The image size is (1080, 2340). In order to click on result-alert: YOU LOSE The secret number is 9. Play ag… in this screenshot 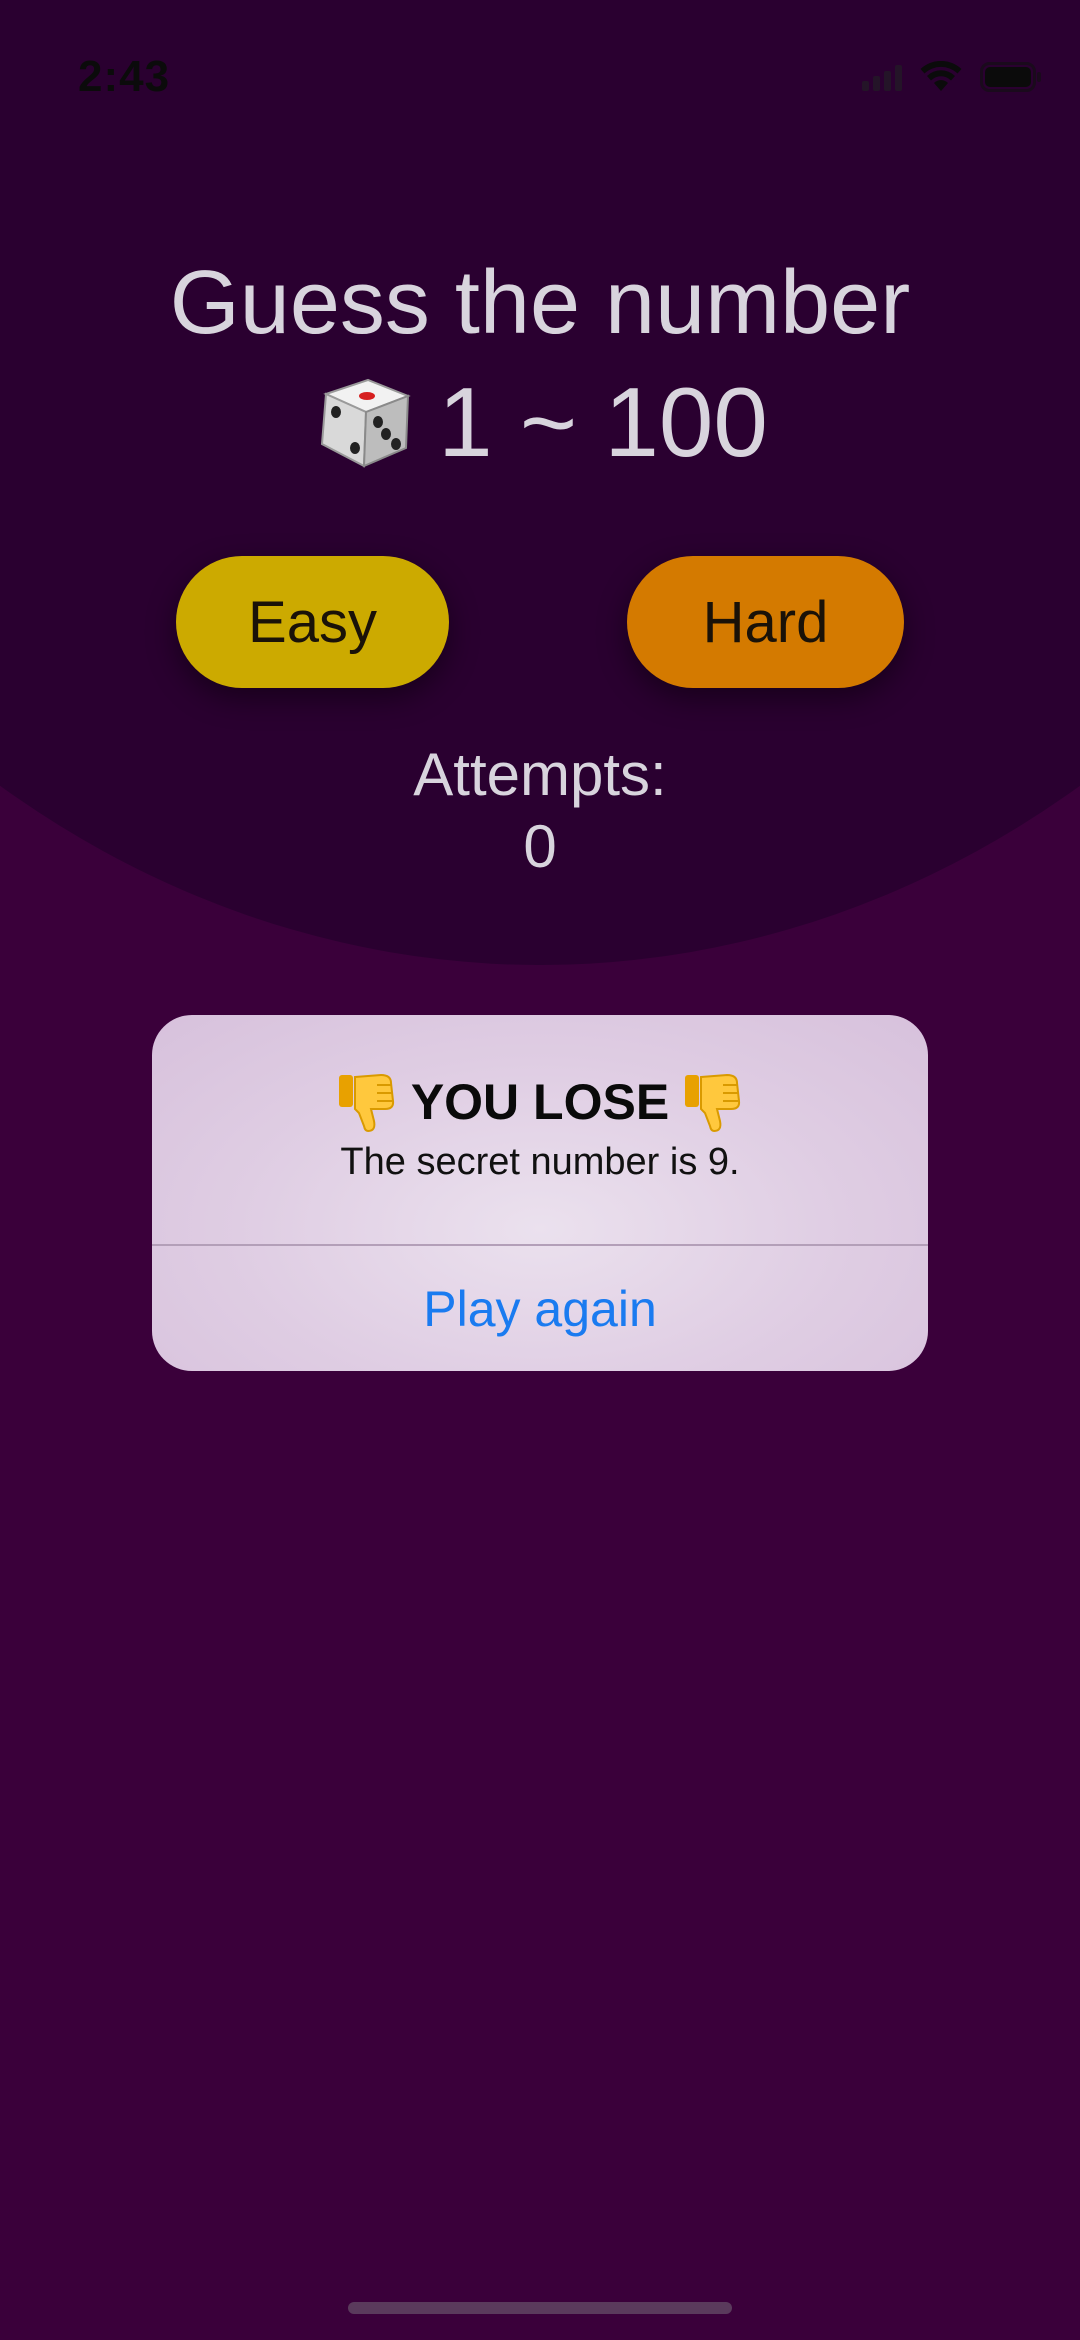, I will do `click(540, 1193)`.